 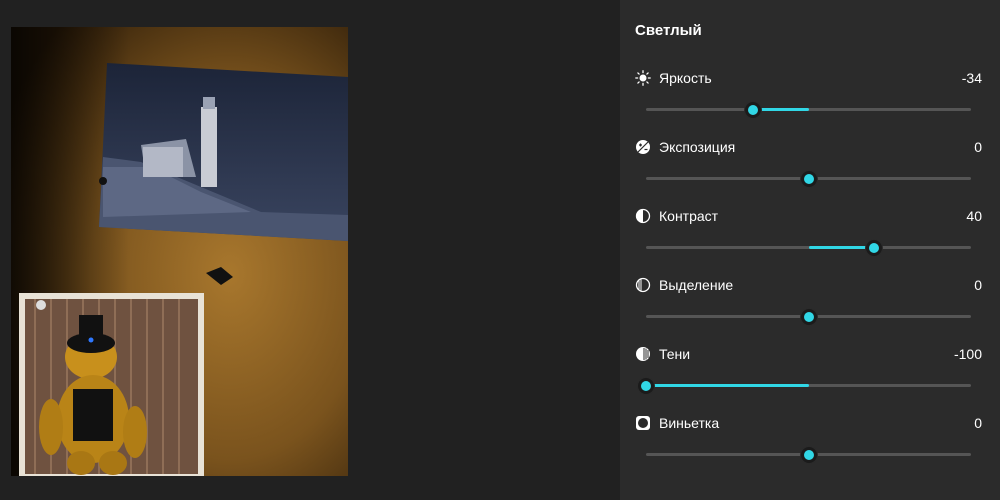 What do you see at coordinates (643, 147) in the screenshot?
I see `exposure-icon` at bounding box center [643, 147].